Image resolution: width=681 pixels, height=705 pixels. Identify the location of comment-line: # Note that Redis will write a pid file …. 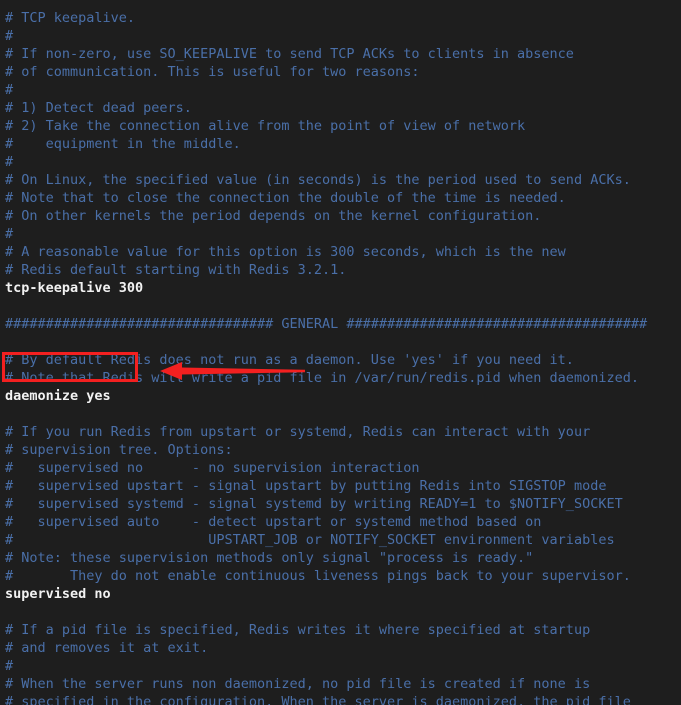
(326, 378).